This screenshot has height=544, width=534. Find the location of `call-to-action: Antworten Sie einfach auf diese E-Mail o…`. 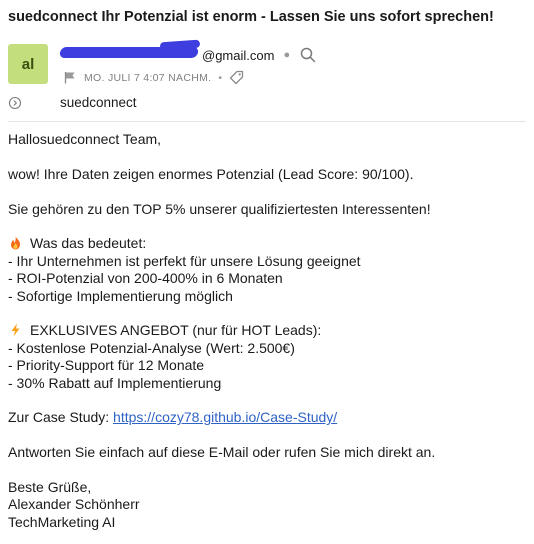

call-to-action: Antworten Sie einfach auf diese E-Mail o… is located at coordinates (222, 452).